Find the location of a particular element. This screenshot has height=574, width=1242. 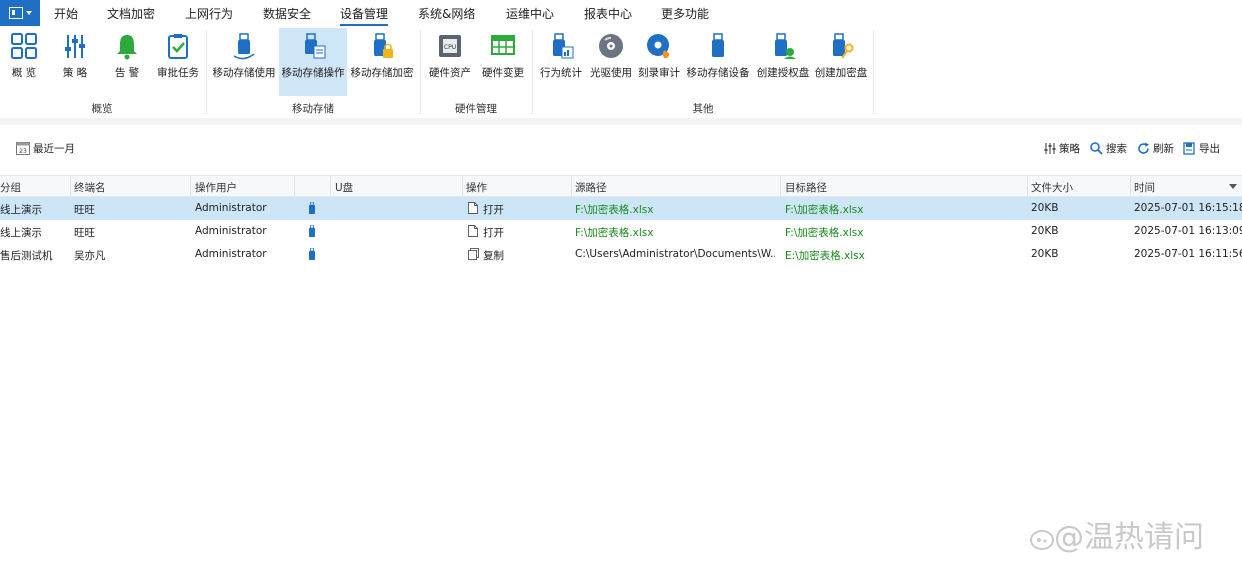

usb-encryption-label: 移动存储加密 is located at coordinates (382, 73).